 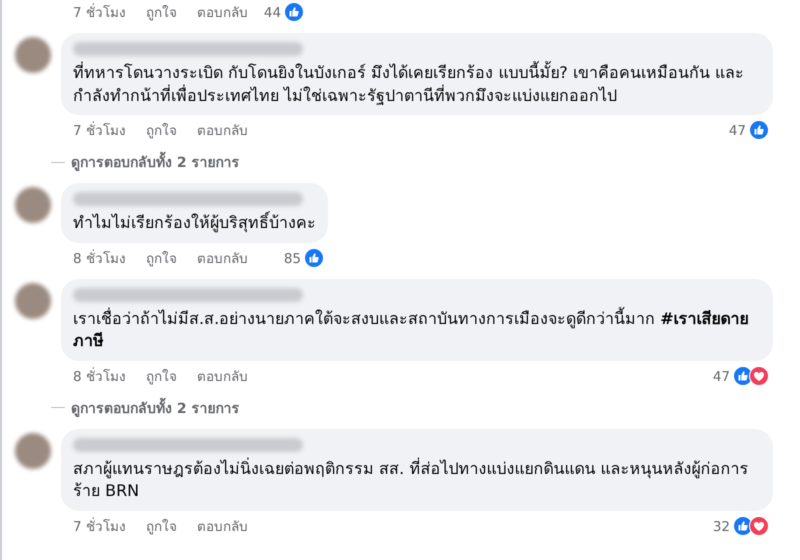 What do you see at coordinates (273, 13) in the screenshot?
I see `reaction-count: 44` at bounding box center [273, 13].